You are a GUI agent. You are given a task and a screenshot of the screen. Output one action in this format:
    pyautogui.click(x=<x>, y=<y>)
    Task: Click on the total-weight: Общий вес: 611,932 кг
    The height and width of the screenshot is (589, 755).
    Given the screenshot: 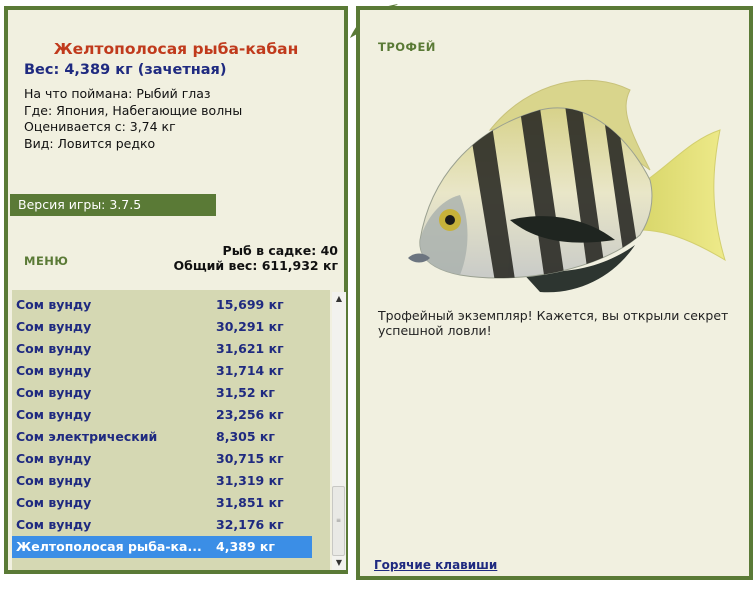 What is the action you would take?
    pyautogui.click(x=256, y=265)
    